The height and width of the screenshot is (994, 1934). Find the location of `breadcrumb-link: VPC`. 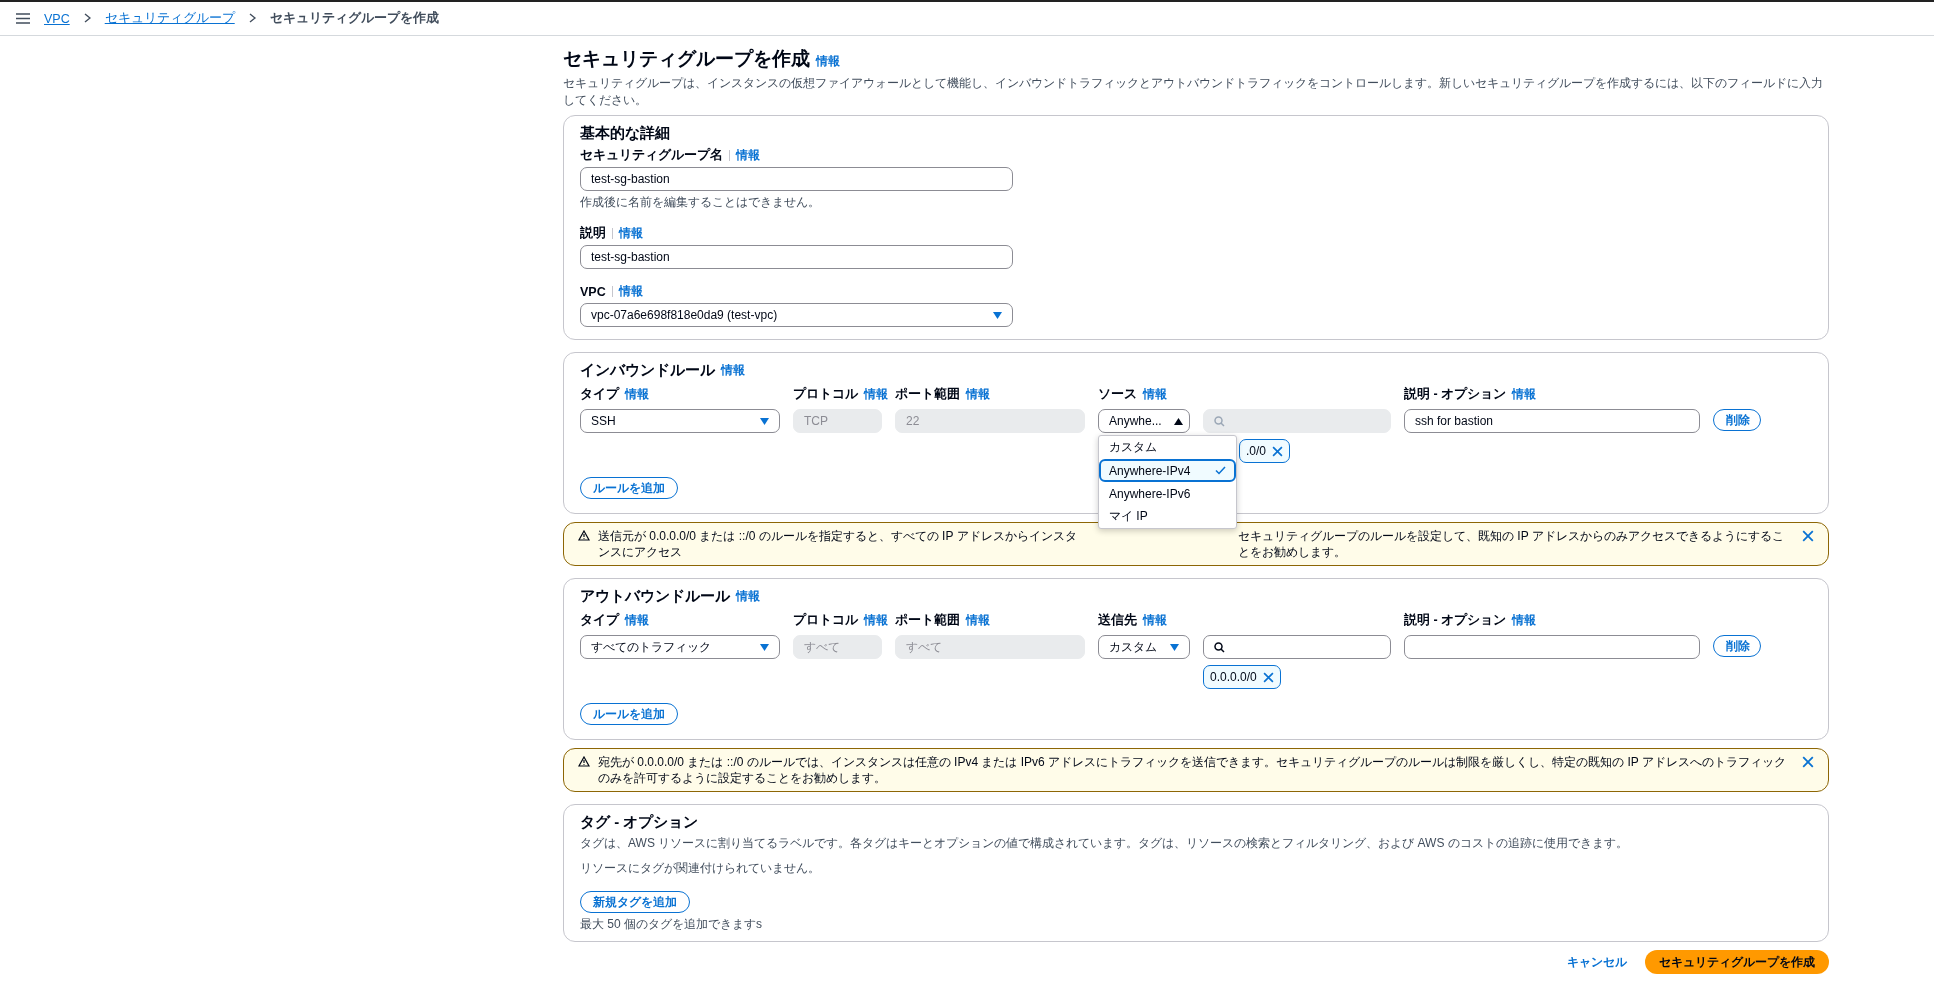

breadcrumb-link: VPC is located at coordinates (57, 18).